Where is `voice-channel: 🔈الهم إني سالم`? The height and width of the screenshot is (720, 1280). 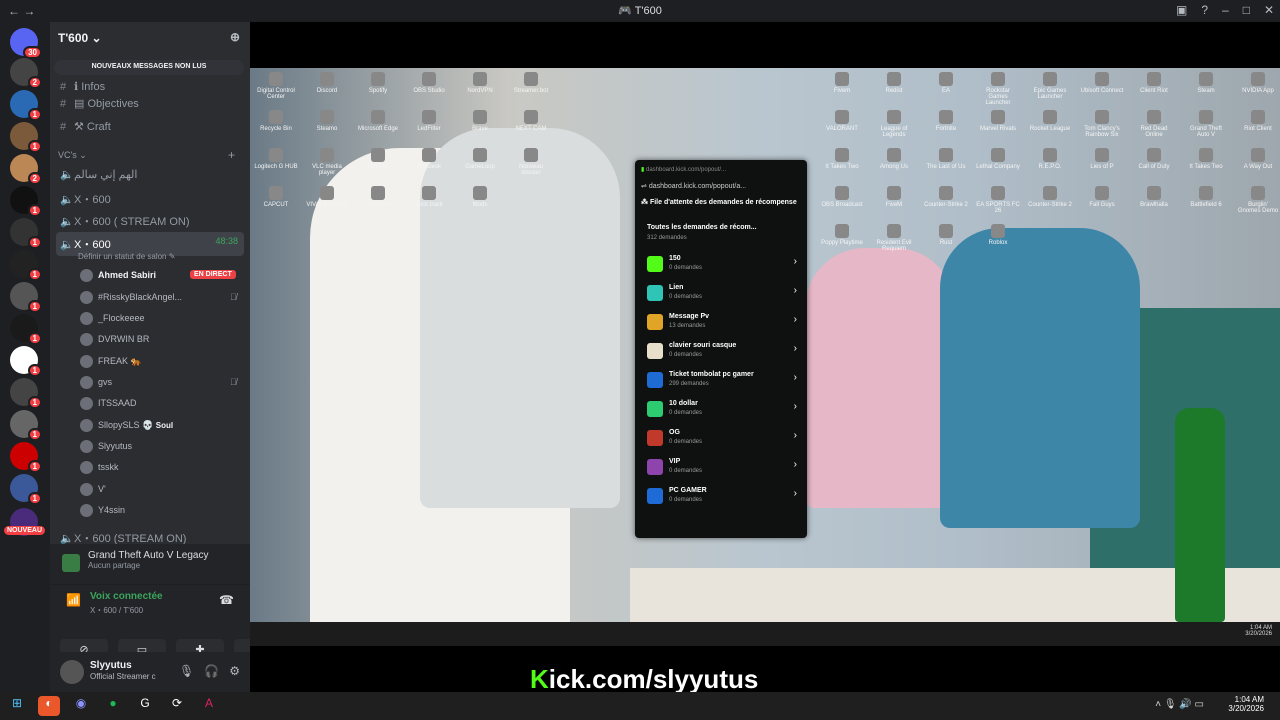
voice-channel: 🔈الهم إني سالم is located at coordinates (98, 174).